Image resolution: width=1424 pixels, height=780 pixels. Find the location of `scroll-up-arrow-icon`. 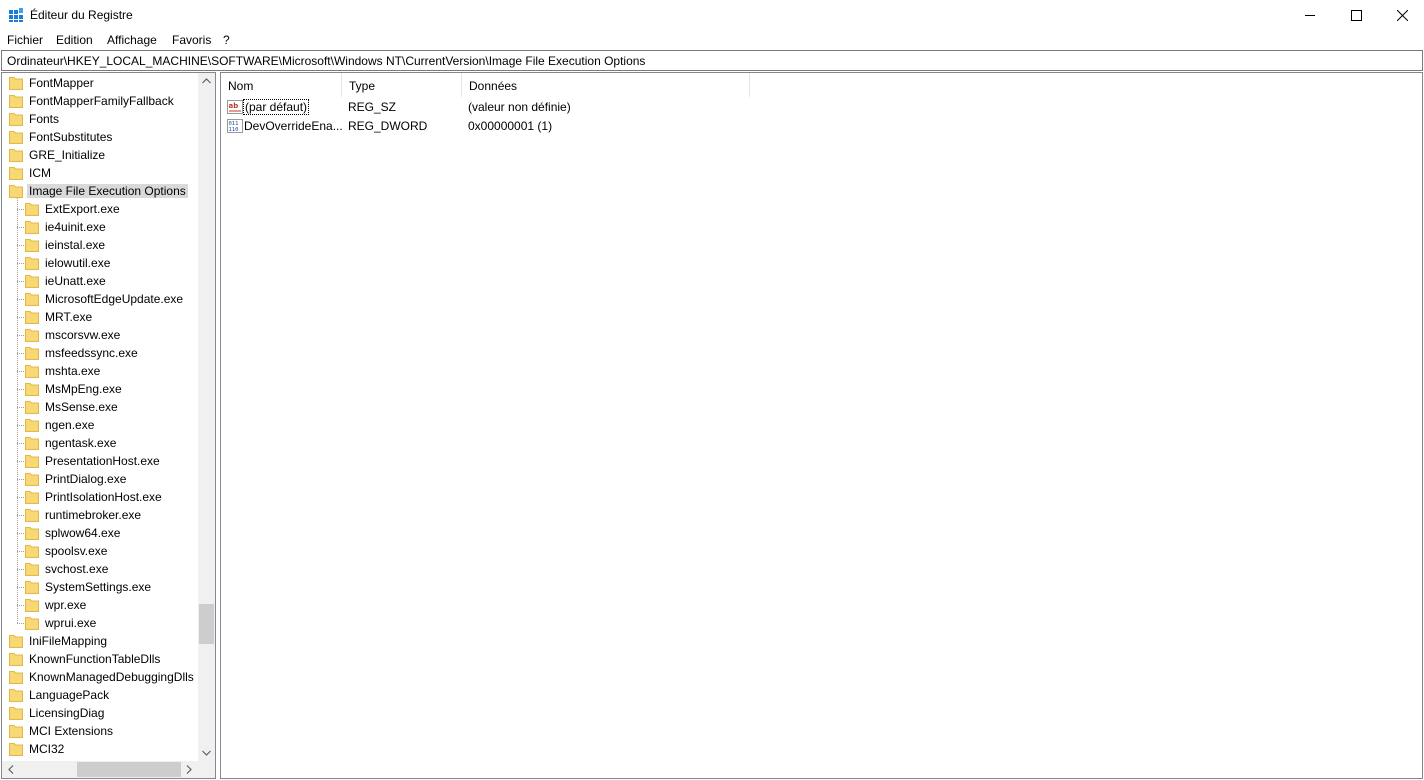

scroll-up-arrow-icon is located at coordinates (206, 81).